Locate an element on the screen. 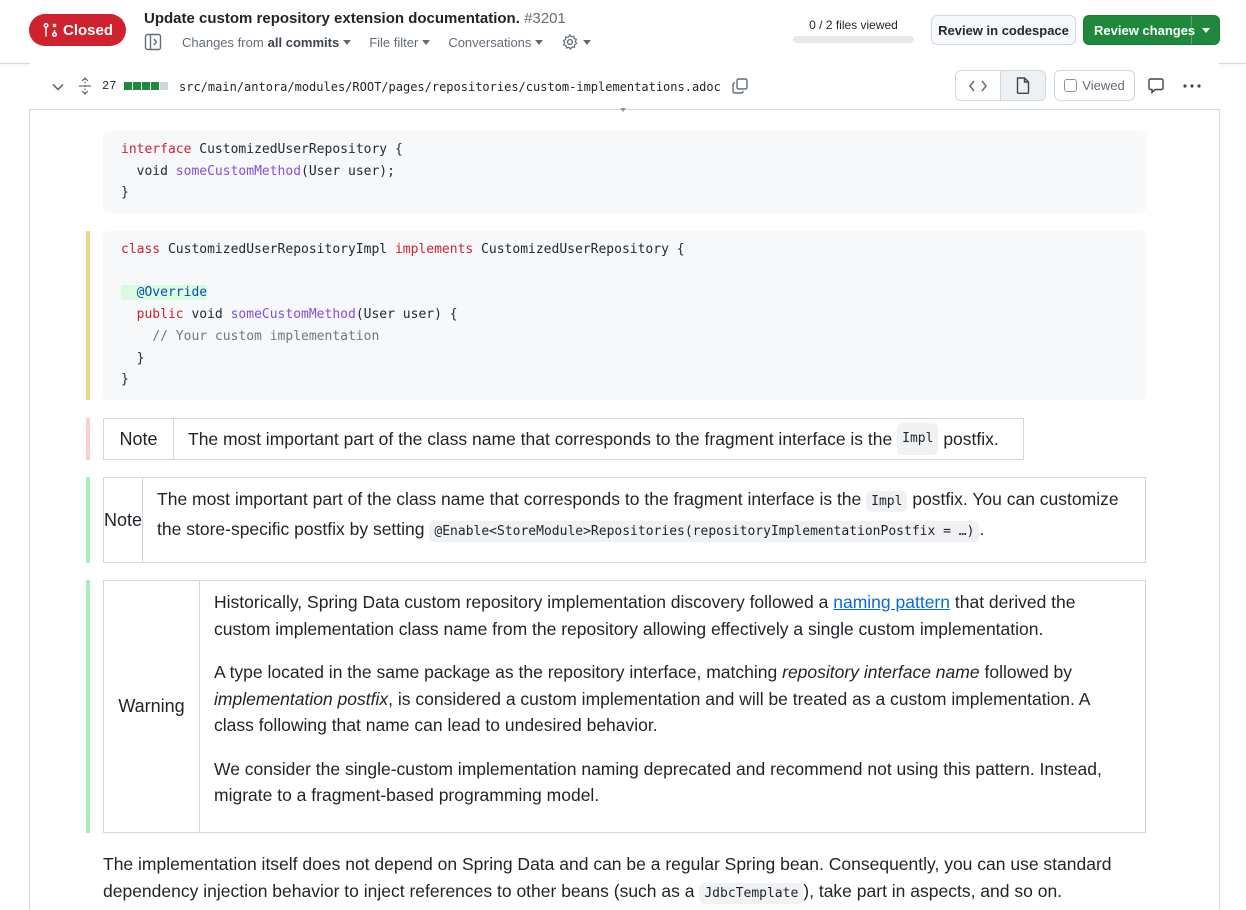  pr-state-label: Closed is located at coordinates (87, 30).